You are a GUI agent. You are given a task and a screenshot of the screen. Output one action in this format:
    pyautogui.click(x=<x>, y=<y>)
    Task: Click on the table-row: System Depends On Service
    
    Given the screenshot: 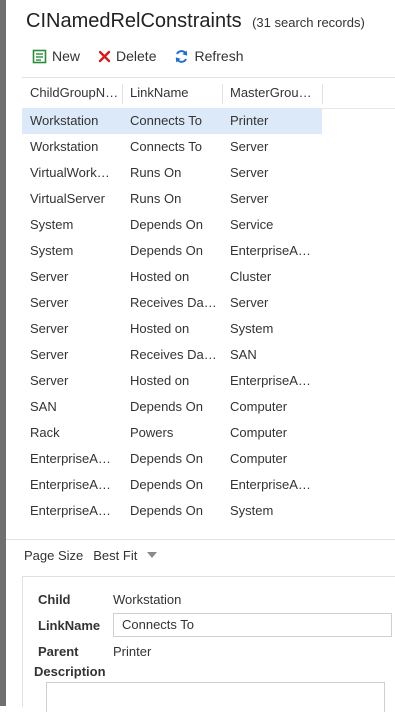 What is the action you would take?
    pyautogui.click(x=172, y=225)
    